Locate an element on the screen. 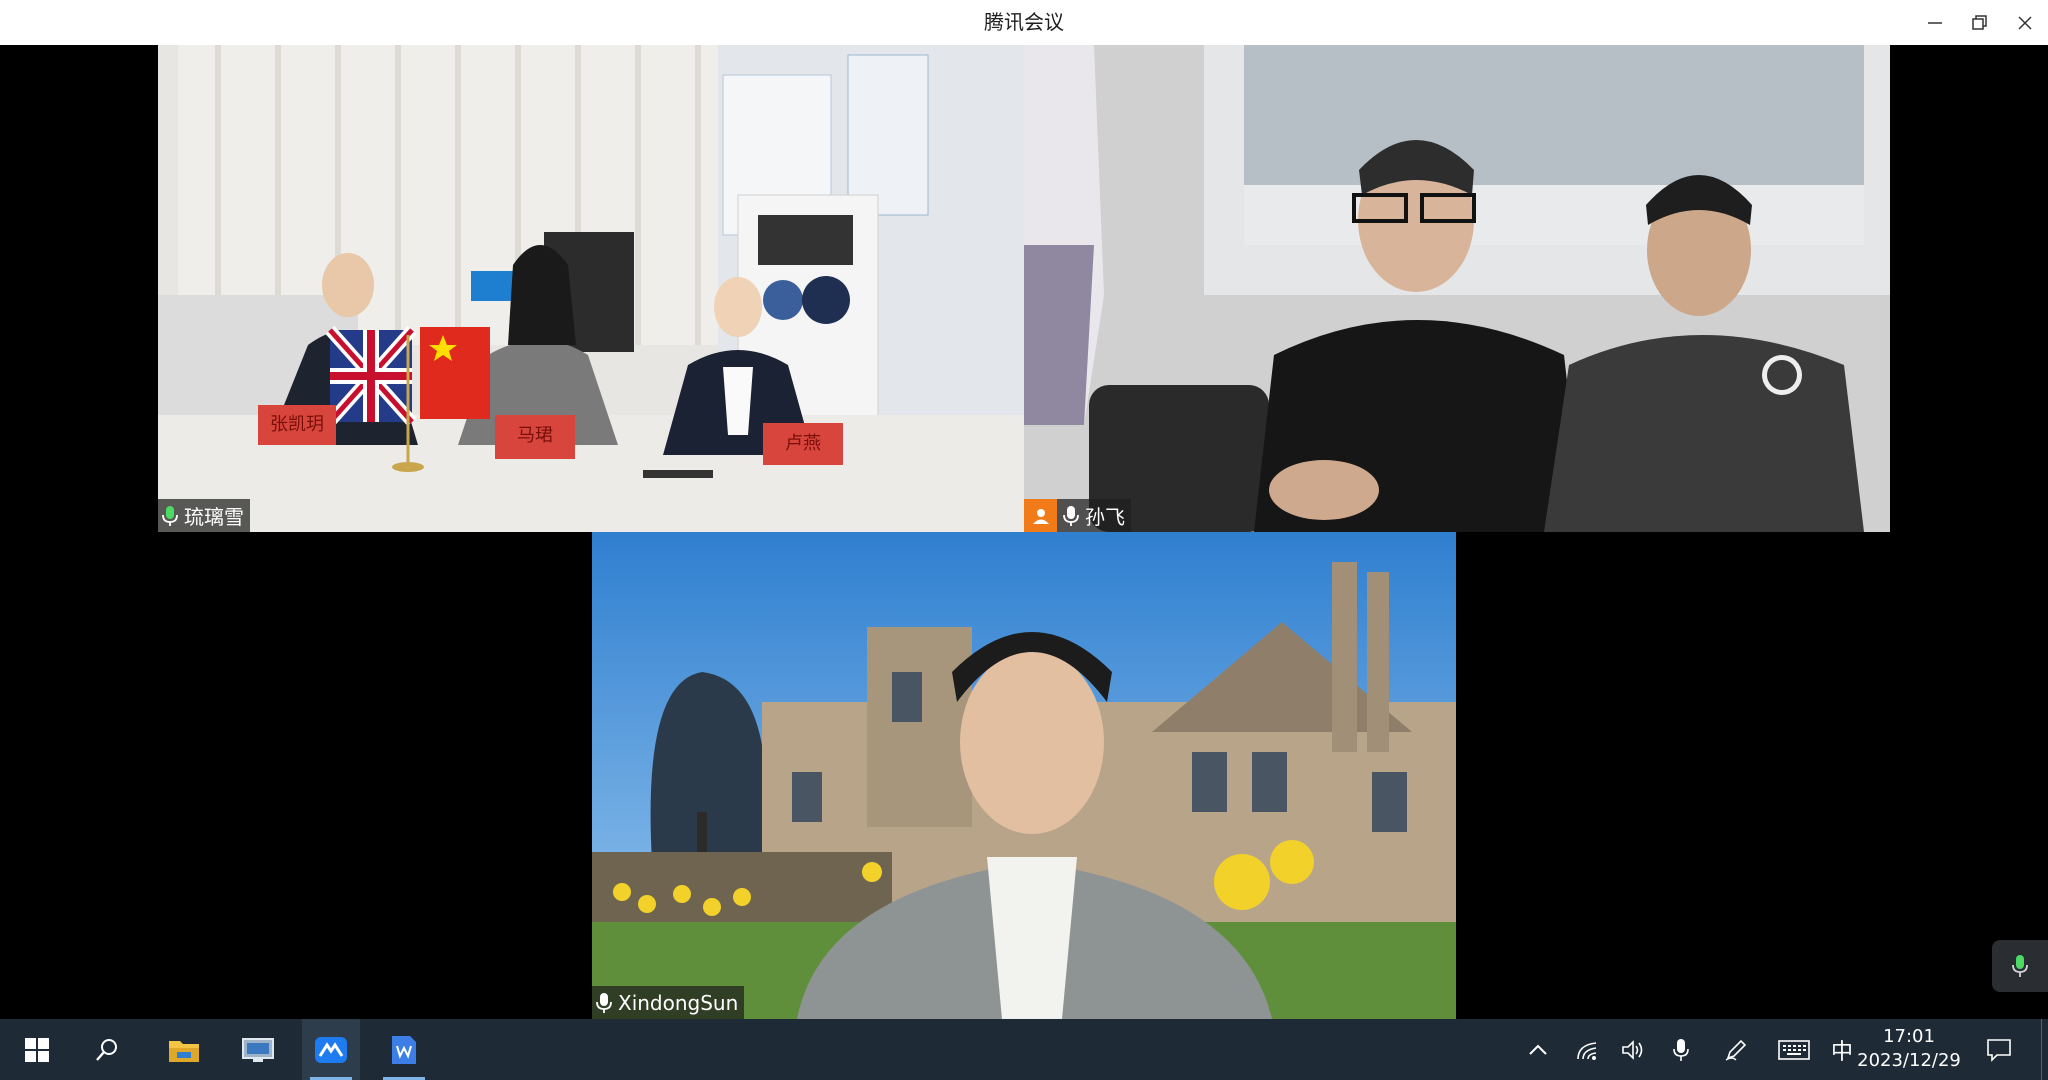 The width and height of the screenshot is (2048, 1080). title-bar: 腾讯会议 is located at coordinates (1024, 22).